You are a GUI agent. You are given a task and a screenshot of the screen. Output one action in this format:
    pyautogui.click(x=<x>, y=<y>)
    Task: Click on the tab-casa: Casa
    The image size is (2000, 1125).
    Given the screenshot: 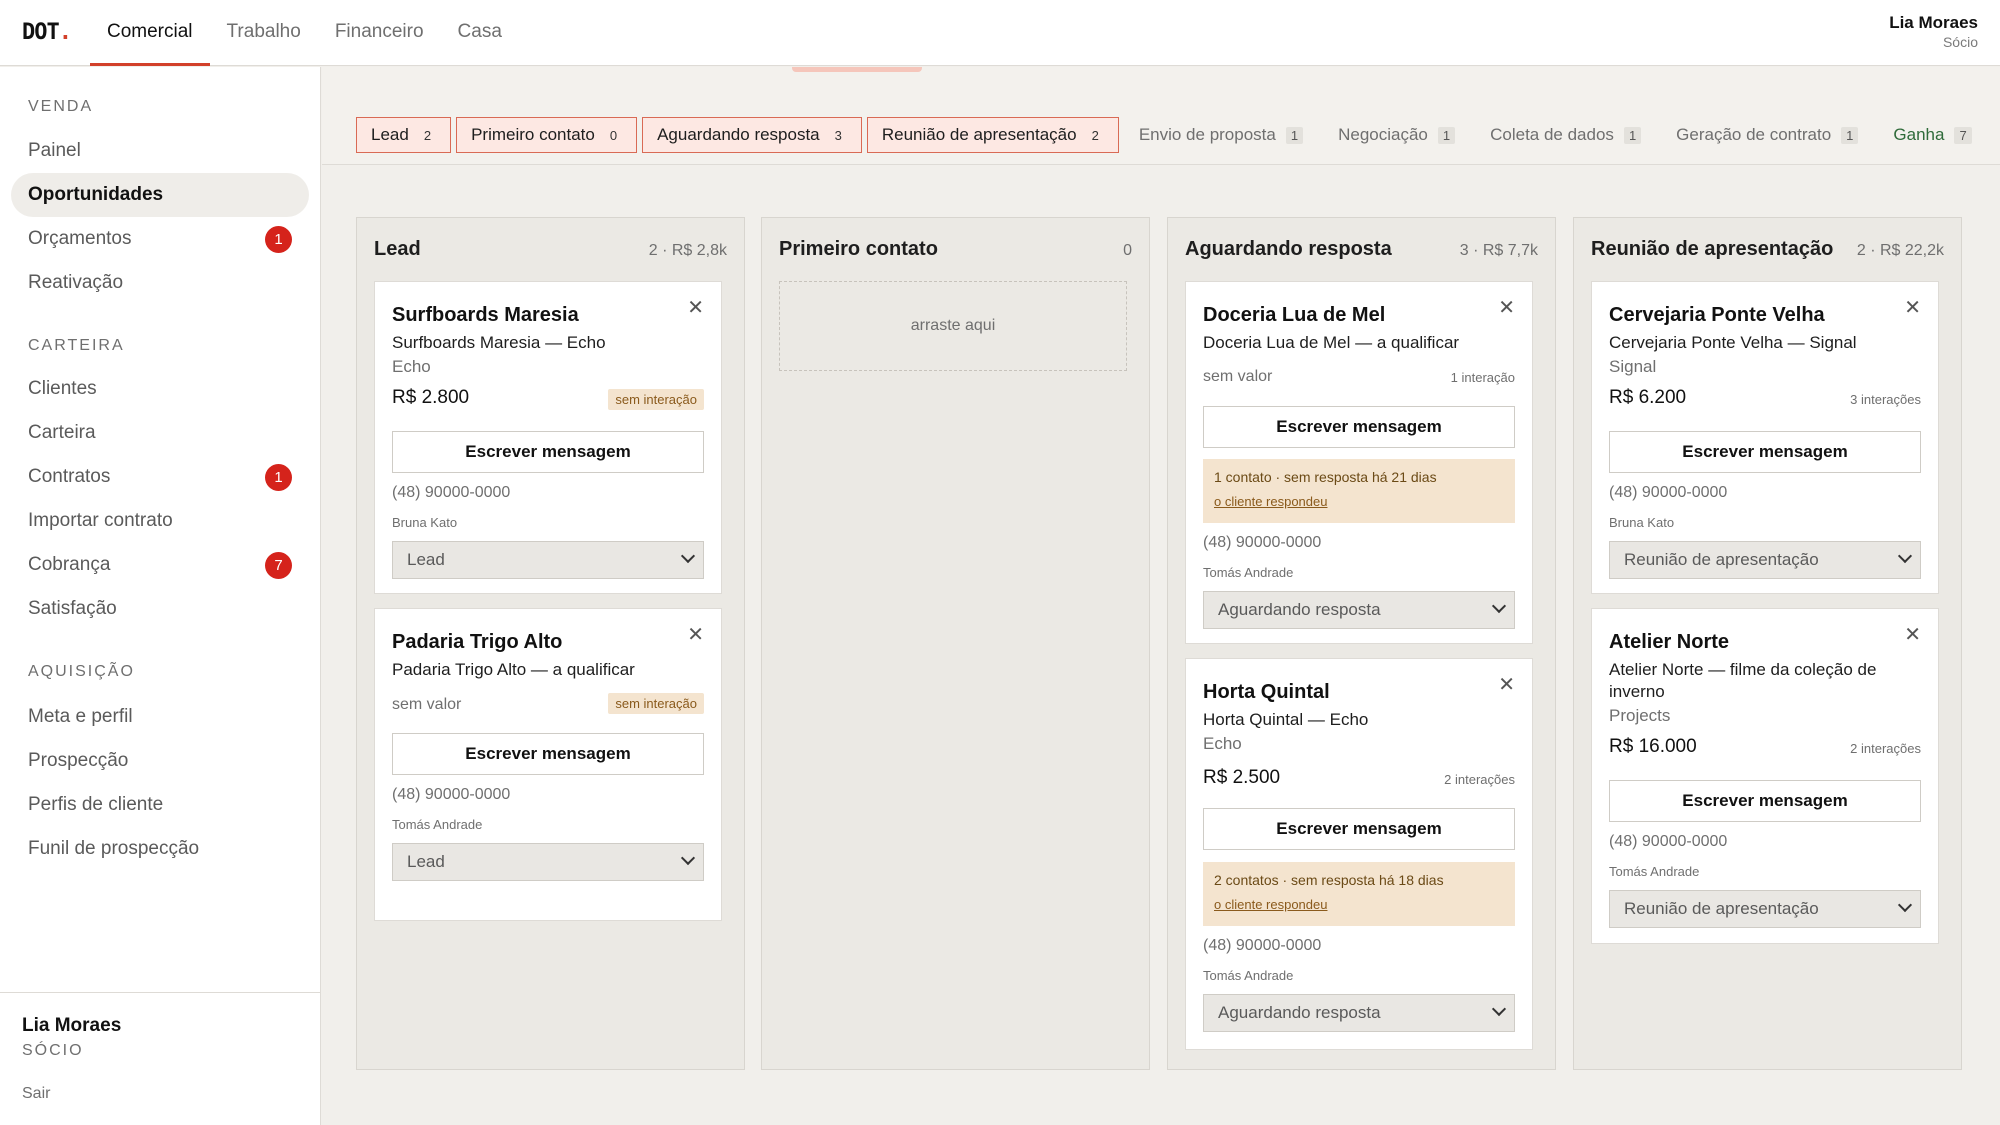 What is the action you would take?
    pyautogui.click(x=480, y=33)
    